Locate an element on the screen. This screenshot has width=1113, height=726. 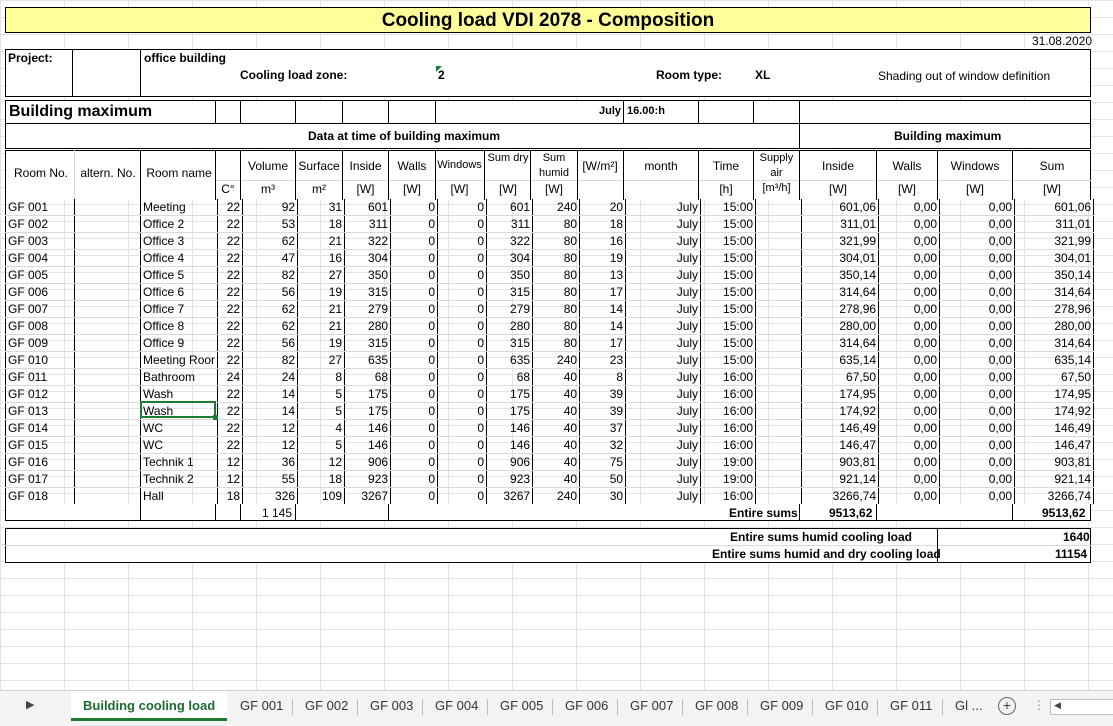
cell-surface: 27 is located at coordinates (321, 275).